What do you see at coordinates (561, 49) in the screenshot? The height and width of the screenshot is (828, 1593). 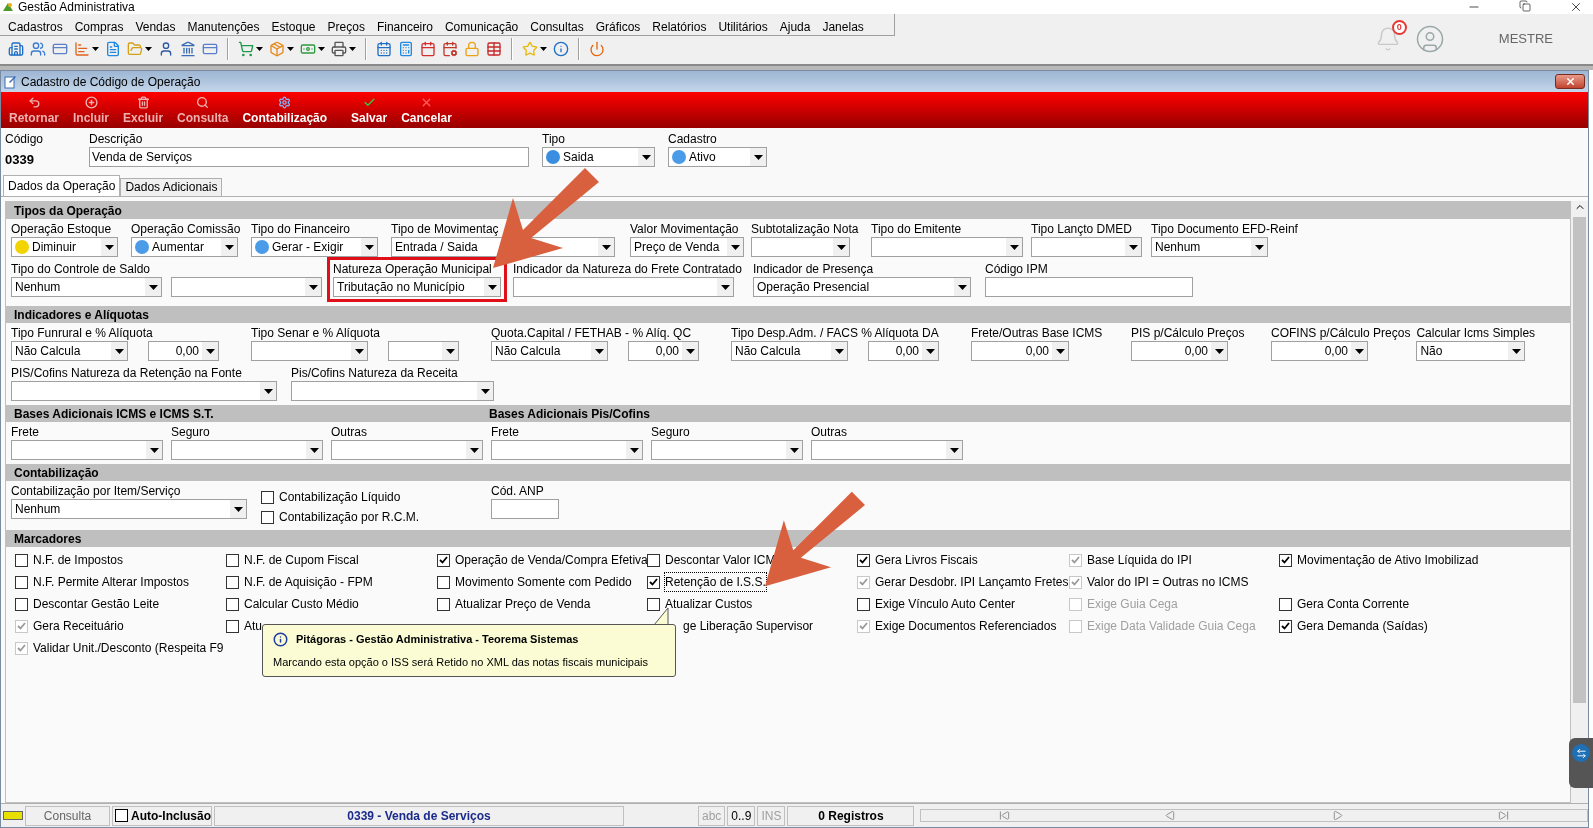 I see `info-icon` at bounding box center [561, 49].